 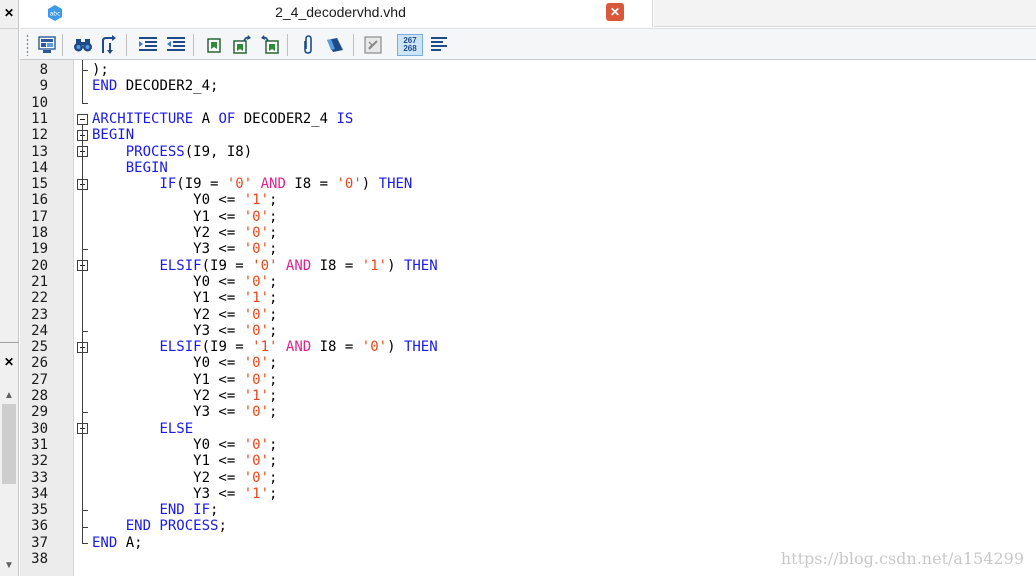 What do you see at coordinates (410, 45) in the screenshot?
I see `line-numbers-button: 267 268` at bounding box center [410, 45].